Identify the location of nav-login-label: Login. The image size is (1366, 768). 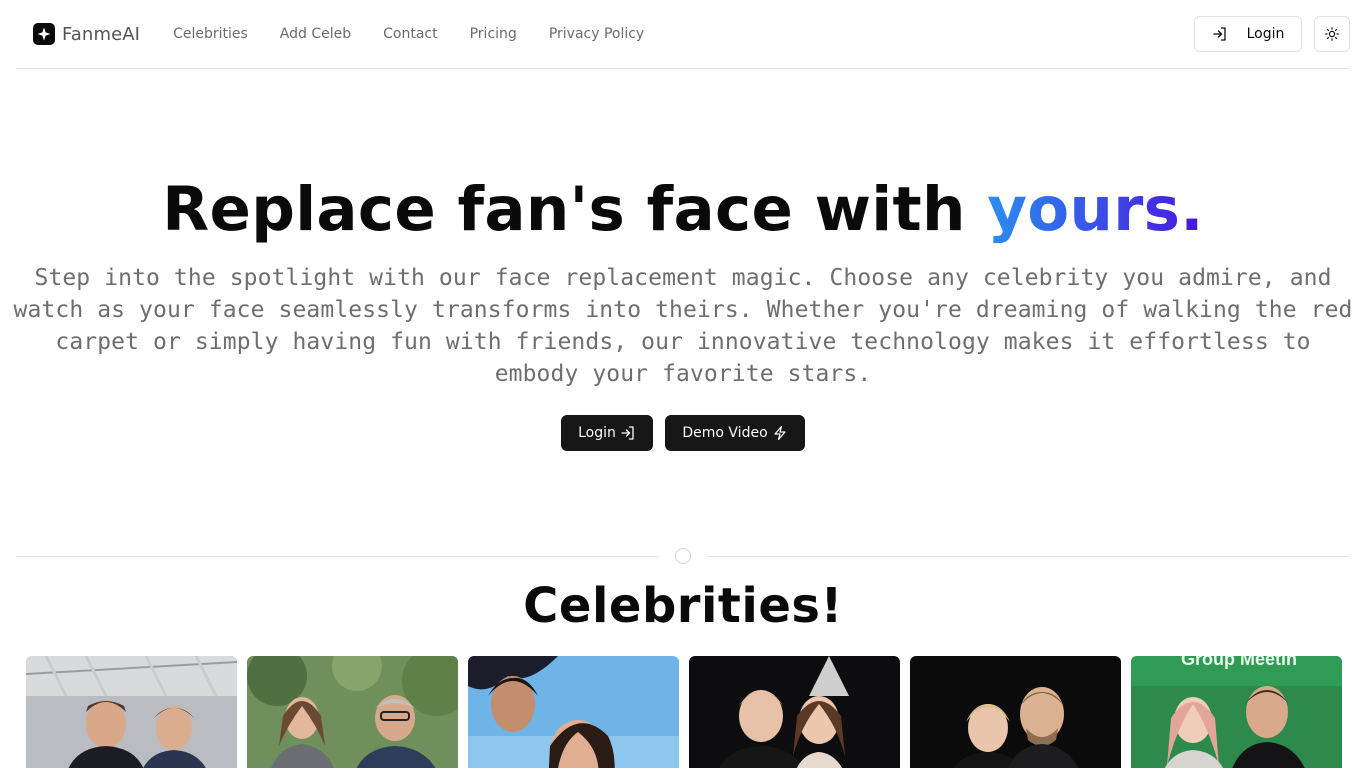
(1265, 34).